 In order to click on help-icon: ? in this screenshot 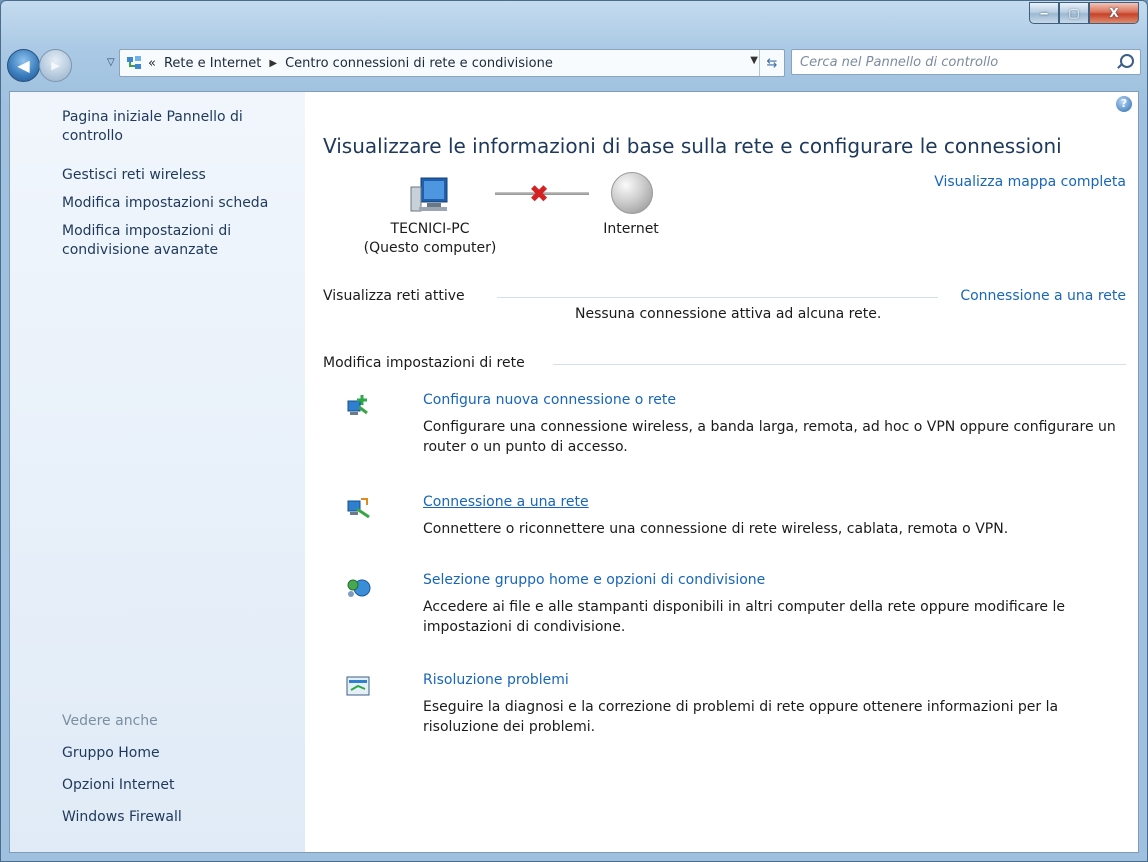, I will do `click(1124, 104)`.